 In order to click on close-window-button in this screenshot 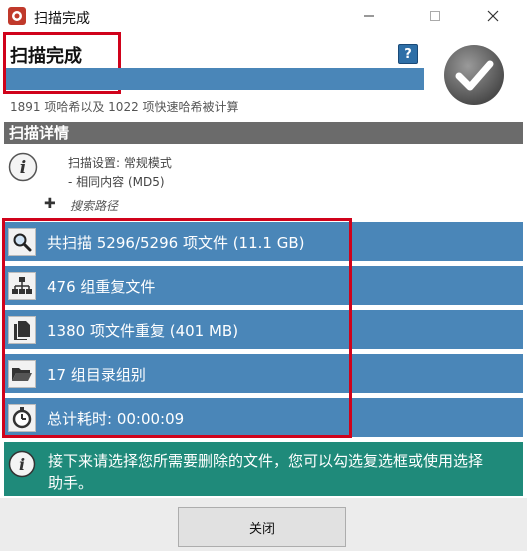, I will do `click(493, 16)`.